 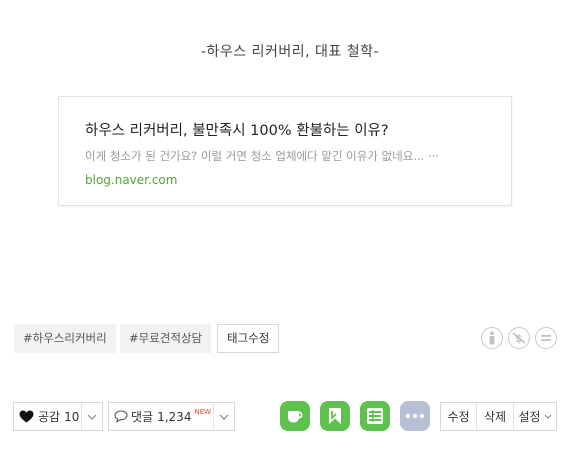 I want to click on no-commercial-icon: $, so click(x=519, y=338).